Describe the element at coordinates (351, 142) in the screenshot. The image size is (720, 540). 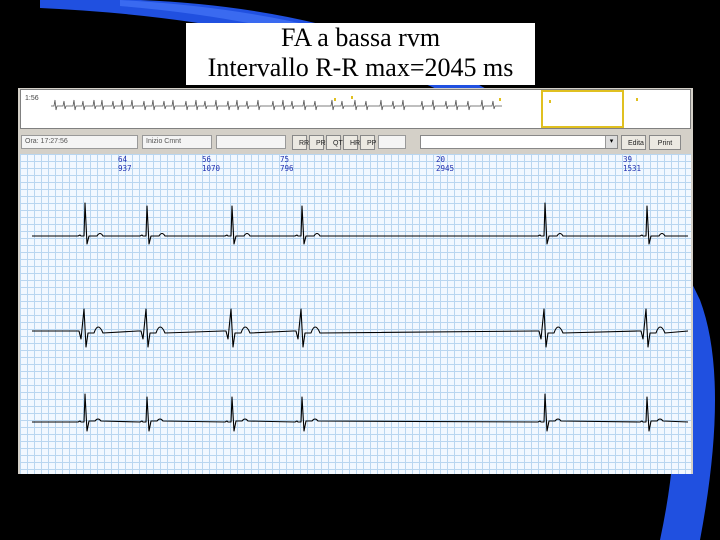
I see `hr-button: HR` at that location.